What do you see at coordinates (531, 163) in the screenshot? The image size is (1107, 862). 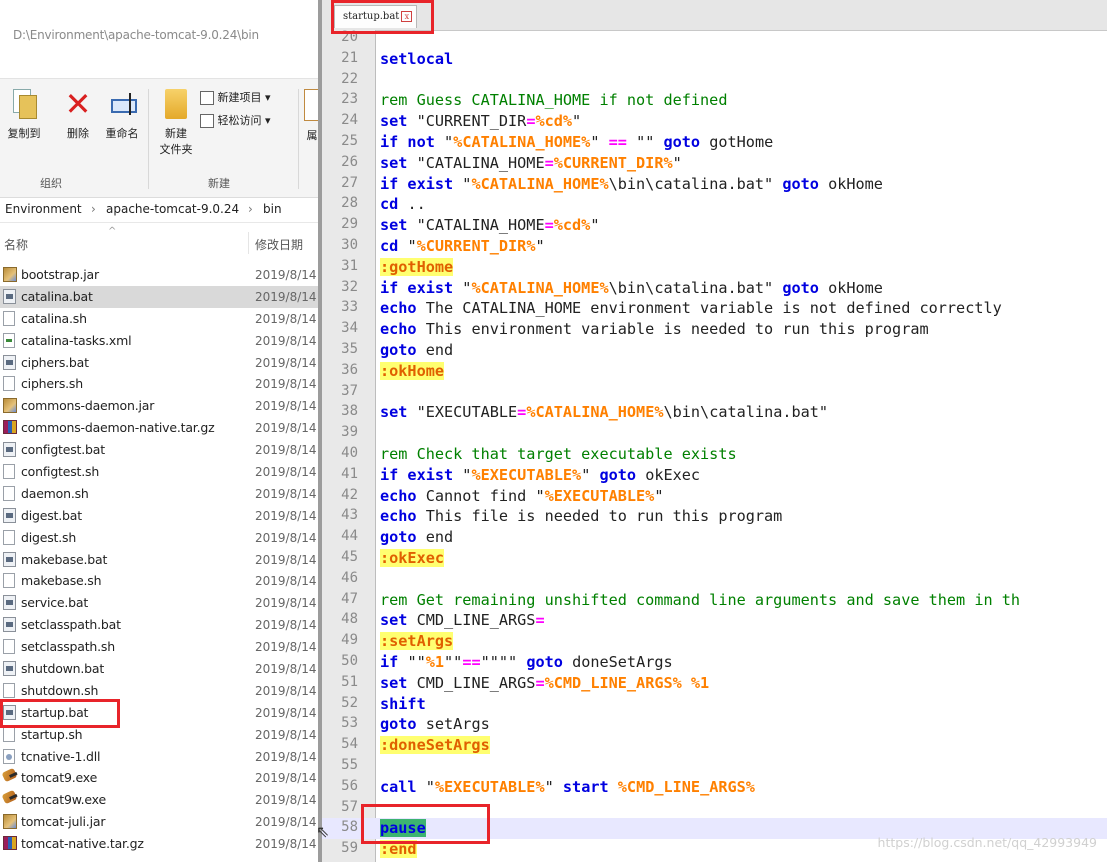 I see `line-text: set "CATALINA_HOME=%CURRENT_DIR%"` at bounding box center [531, 163].